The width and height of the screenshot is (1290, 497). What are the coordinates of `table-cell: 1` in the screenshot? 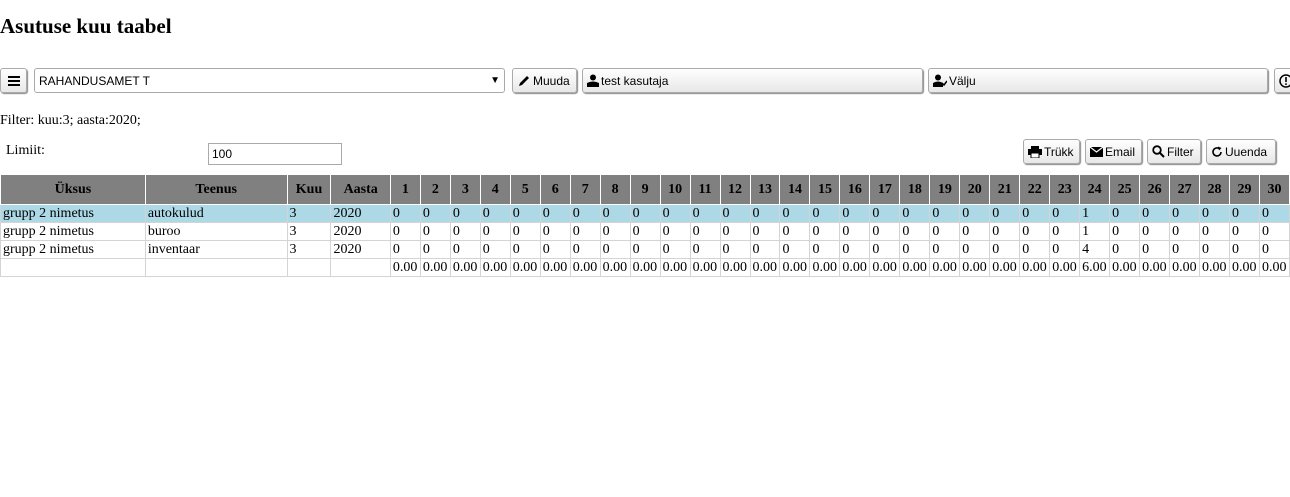 It's located at (1095, 231).